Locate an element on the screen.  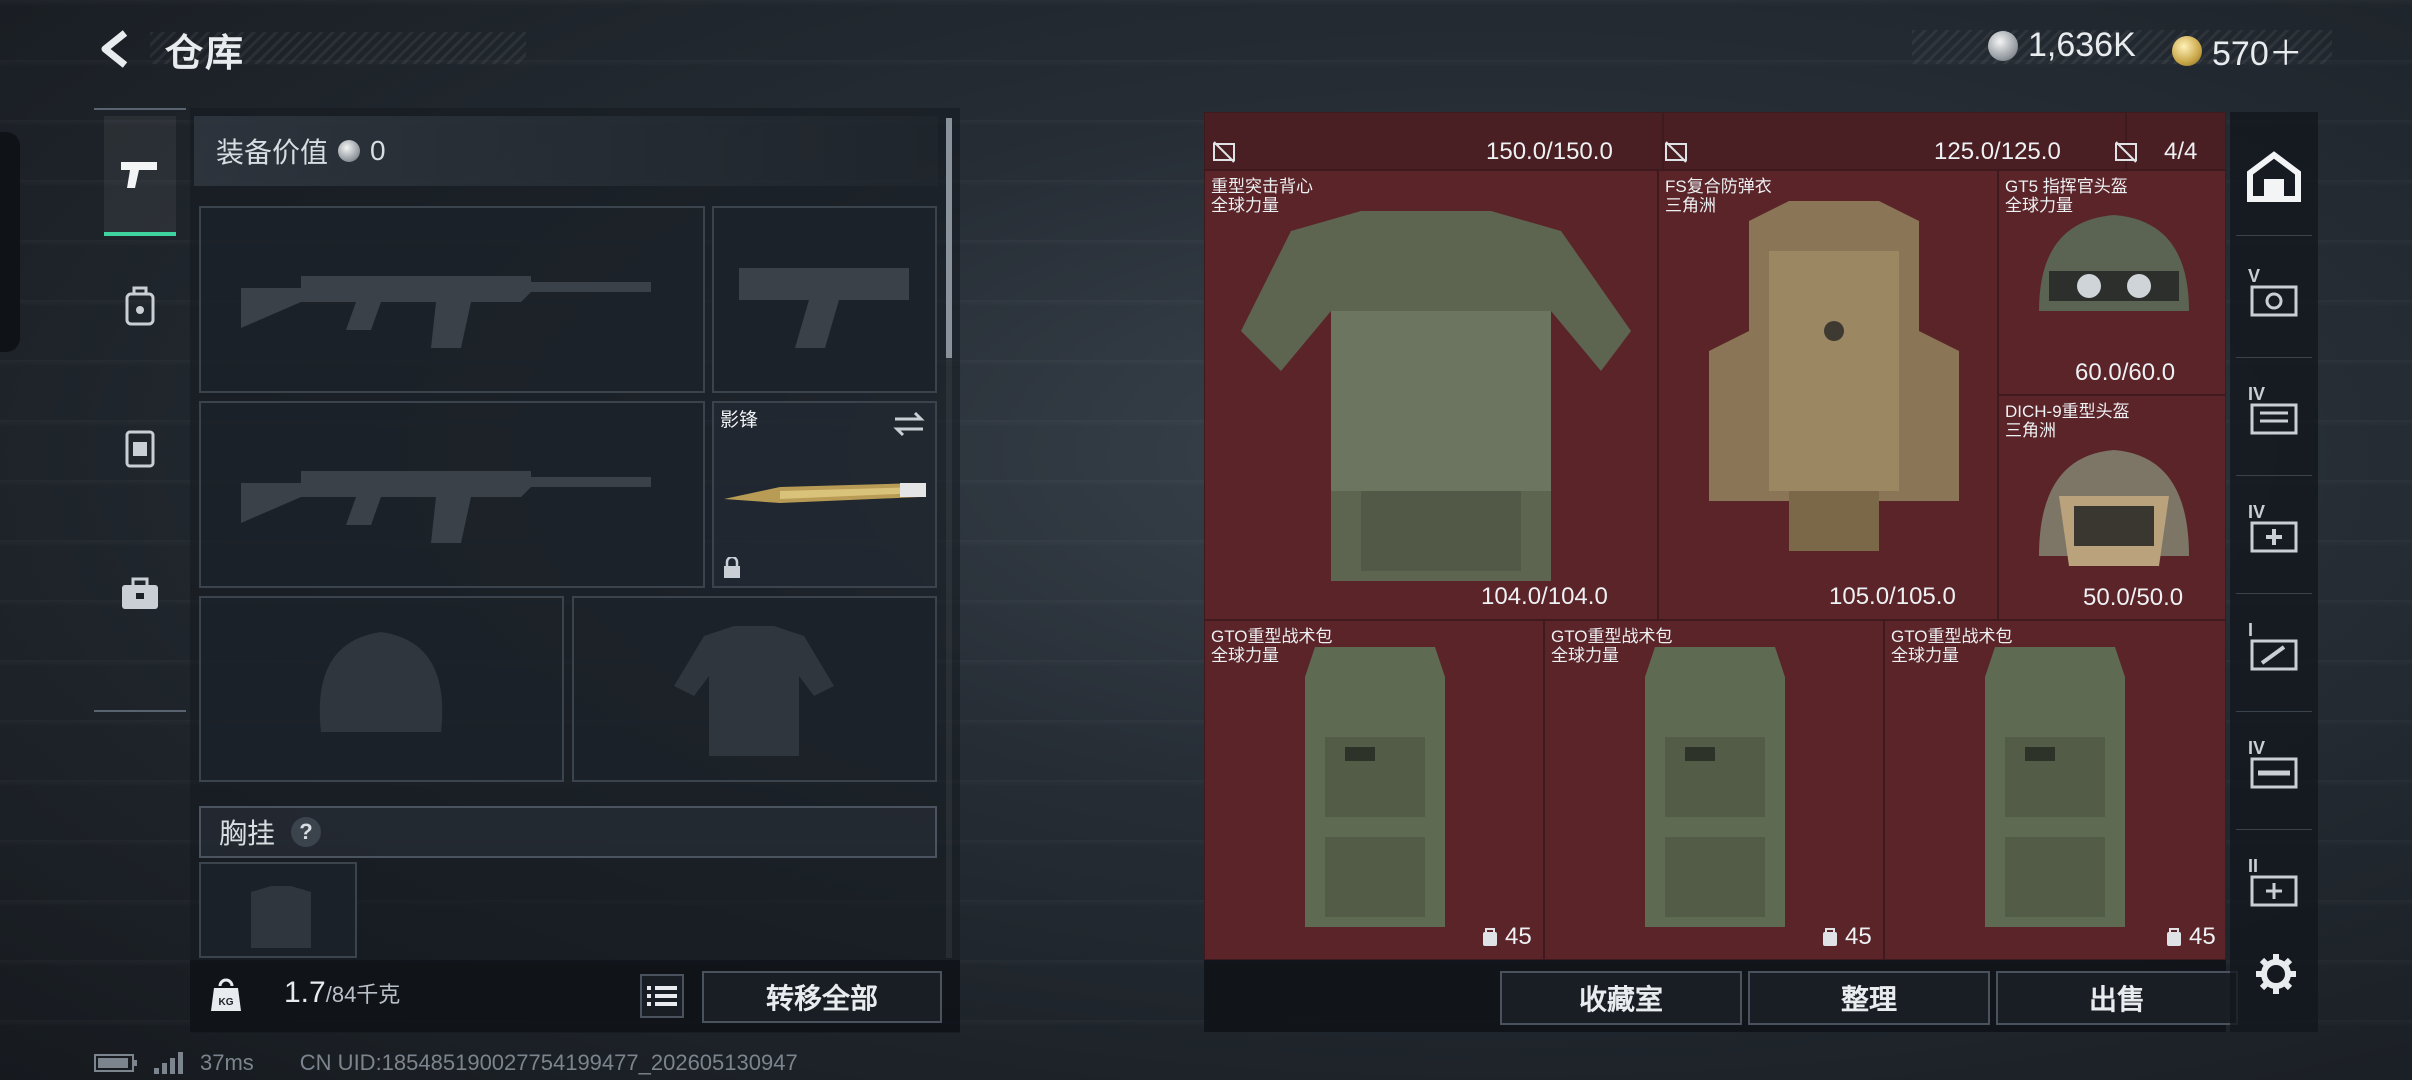
collection-room-button: 收藏室 is located at coordinates (1621, 998).